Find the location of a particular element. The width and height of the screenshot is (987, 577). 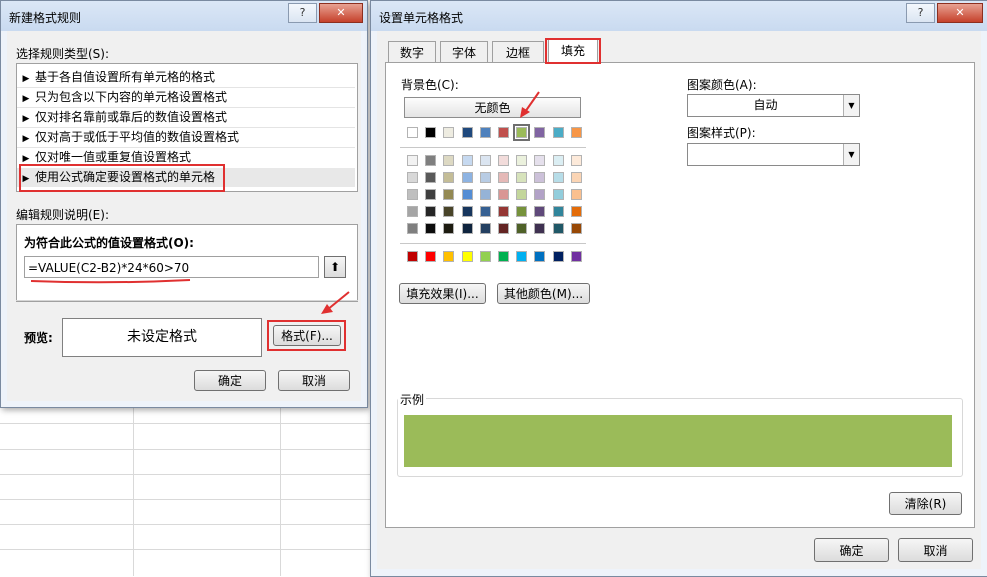

tab-font: 字体 is located at coordinates (464, 52).